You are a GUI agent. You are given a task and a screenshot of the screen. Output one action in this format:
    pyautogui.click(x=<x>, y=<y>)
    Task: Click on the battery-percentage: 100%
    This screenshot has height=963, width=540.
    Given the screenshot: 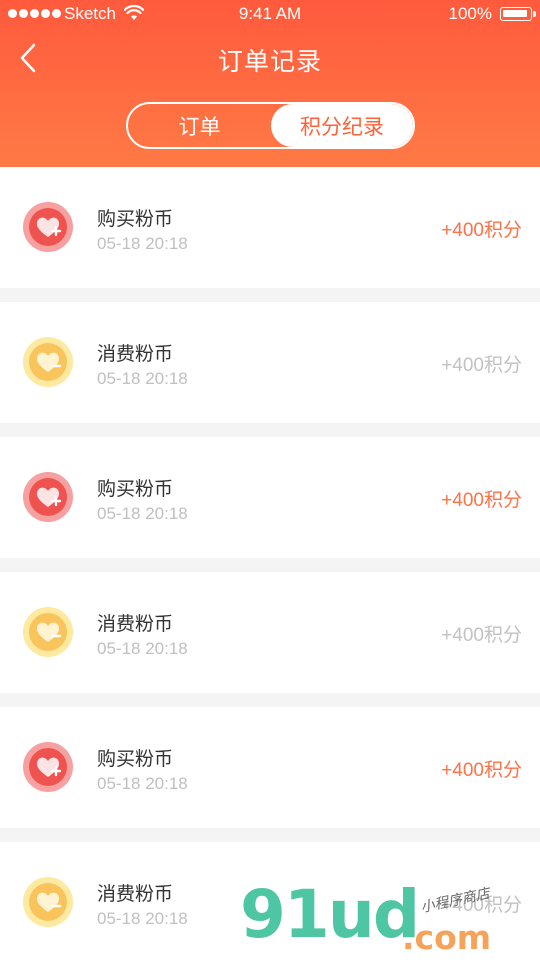 What is the action you would take?
    pyautogui.click(x=470, y=13)
    